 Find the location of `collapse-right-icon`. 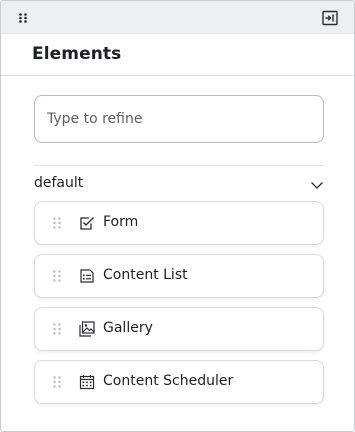

collapse-right-icon is located at coordinates (330, 18).